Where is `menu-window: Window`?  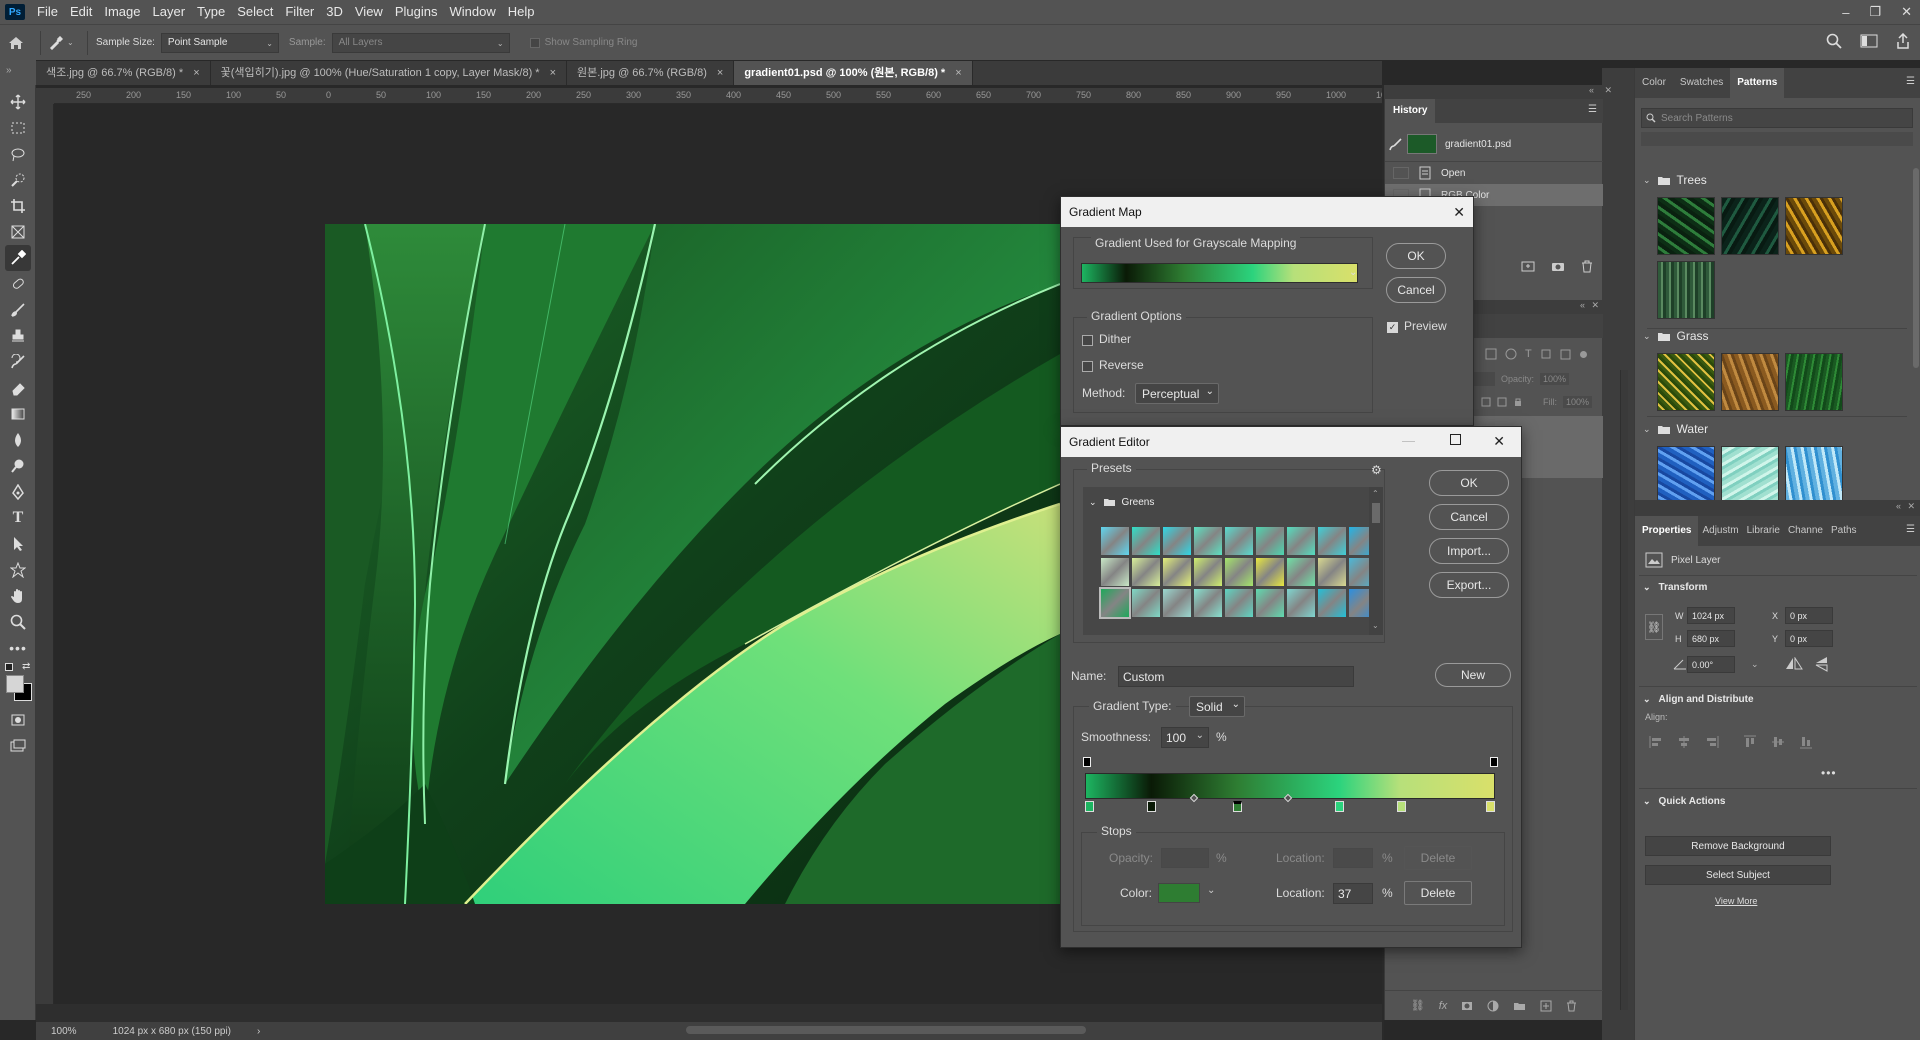 menu-window: Window is located at coordinates (472, 12).